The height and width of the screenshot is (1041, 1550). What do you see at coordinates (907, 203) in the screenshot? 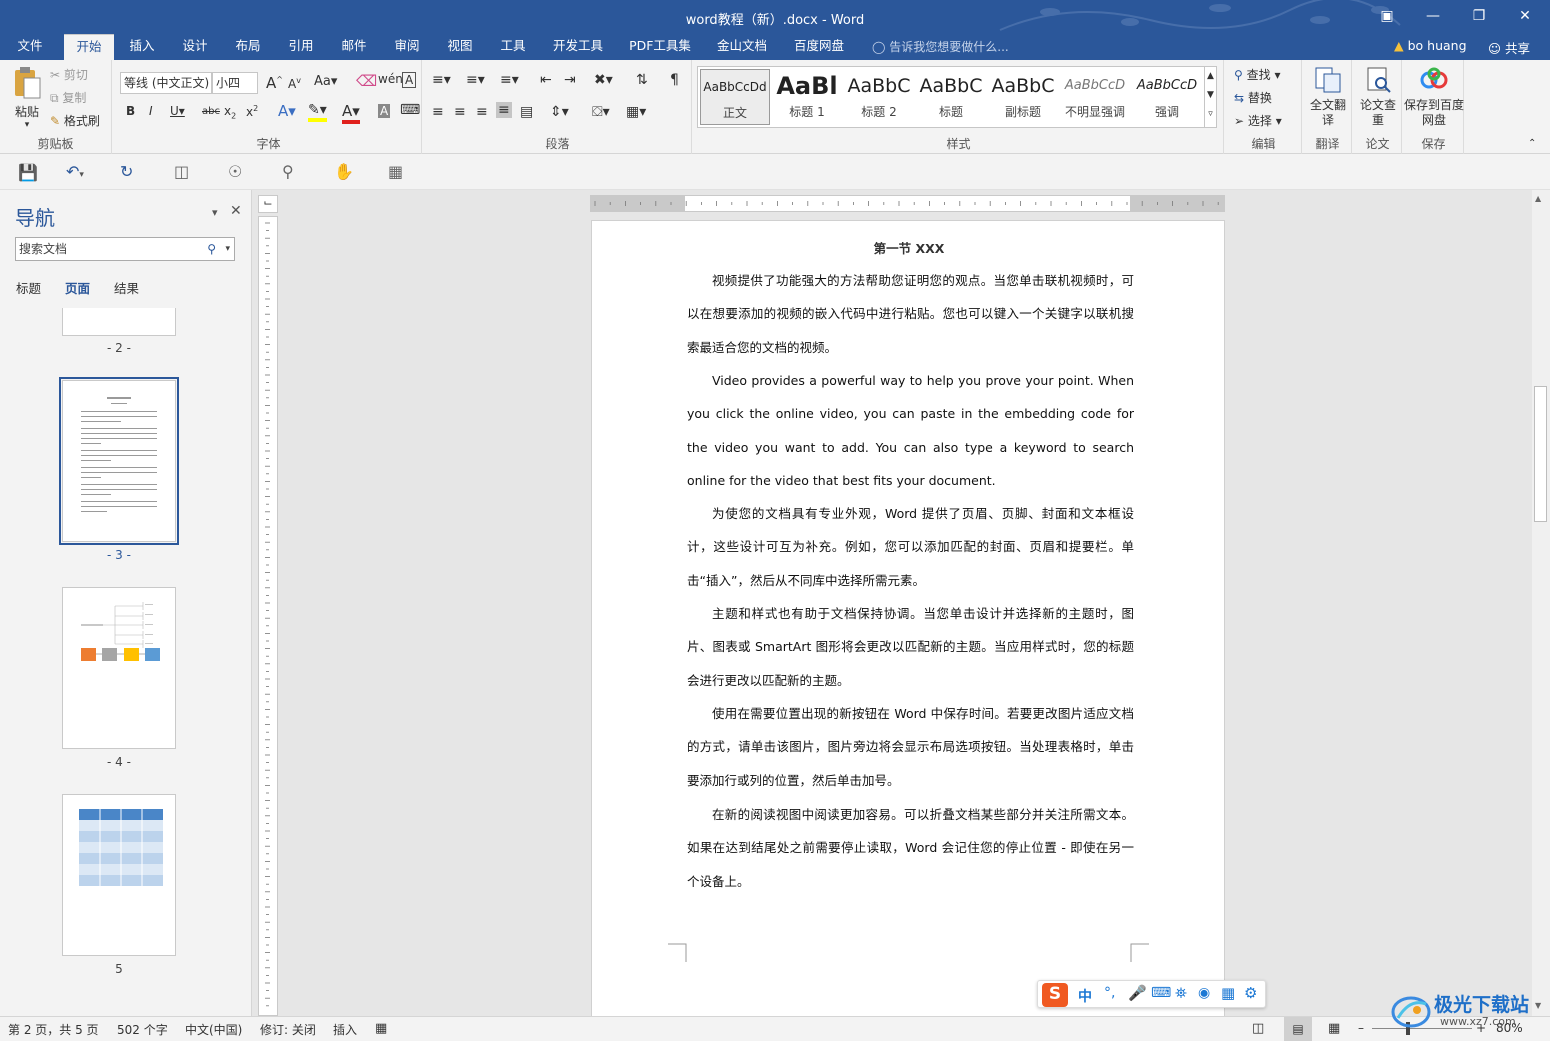
I see `horizontal-ruler` at bounding box center [907, 203].